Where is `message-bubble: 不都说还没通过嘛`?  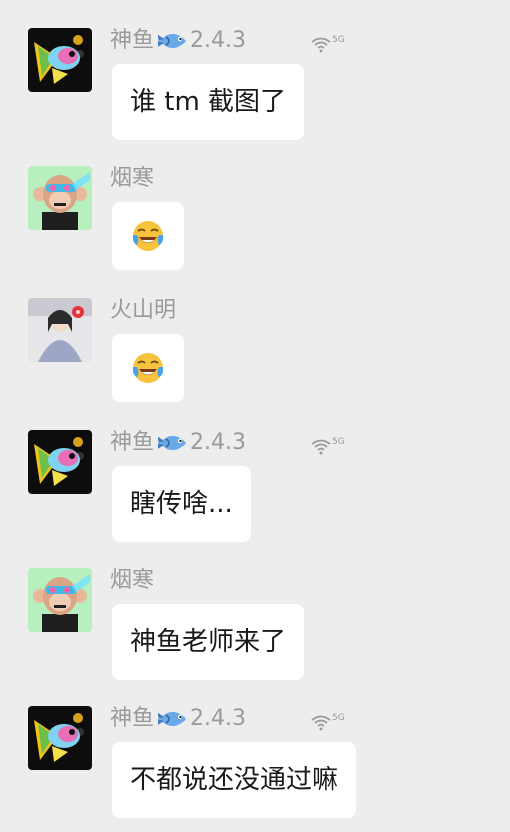
message-bubble: 不都说还没通过嘛 is located at coordinates (234, 780).